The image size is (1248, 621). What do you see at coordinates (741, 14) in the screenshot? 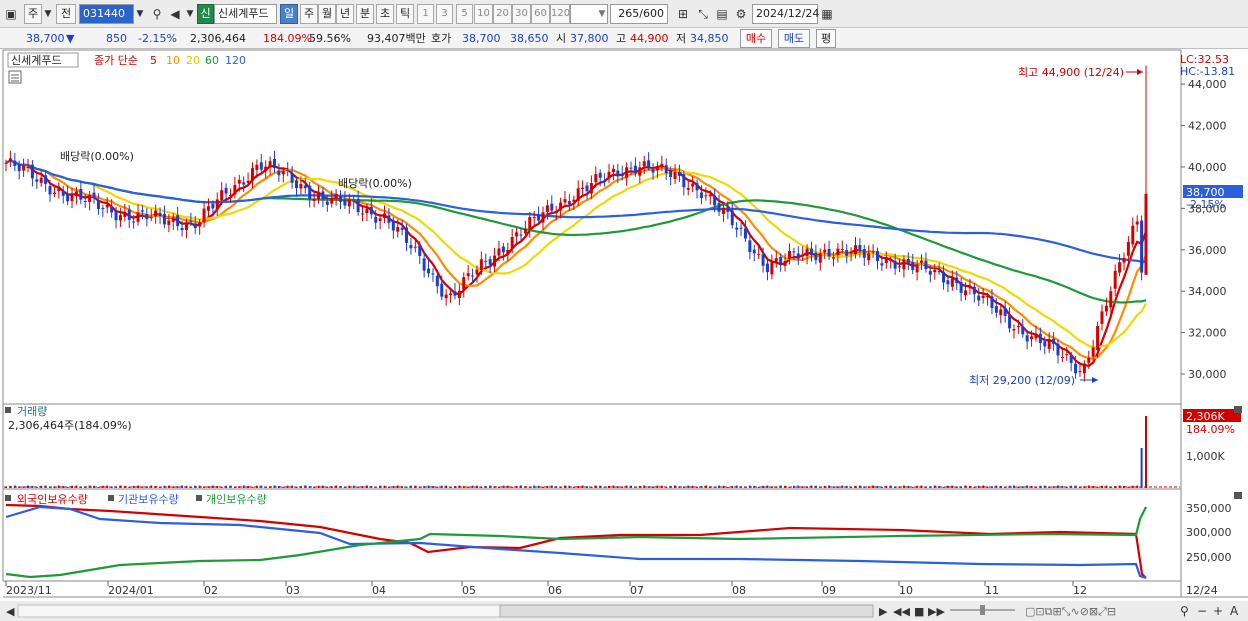
I see `gear-icon: ⚙` at bounding box center [741, 14].